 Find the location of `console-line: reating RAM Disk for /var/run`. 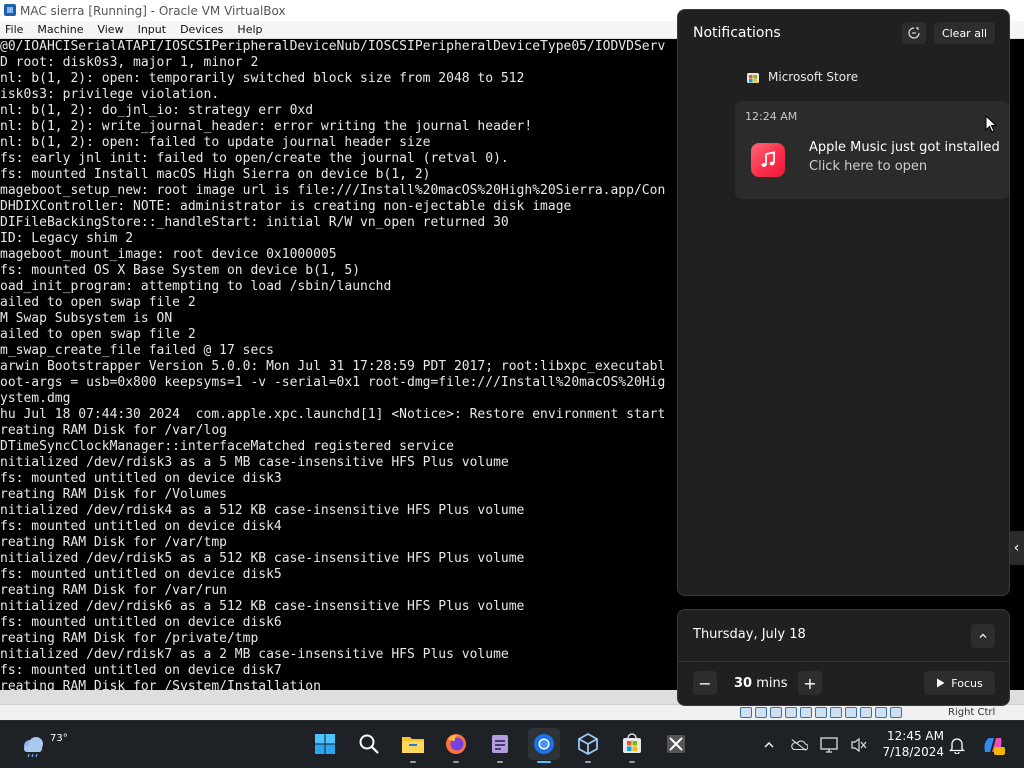

console-line: reating RAM Disk for /var/run is located at coordinates (113, 590).